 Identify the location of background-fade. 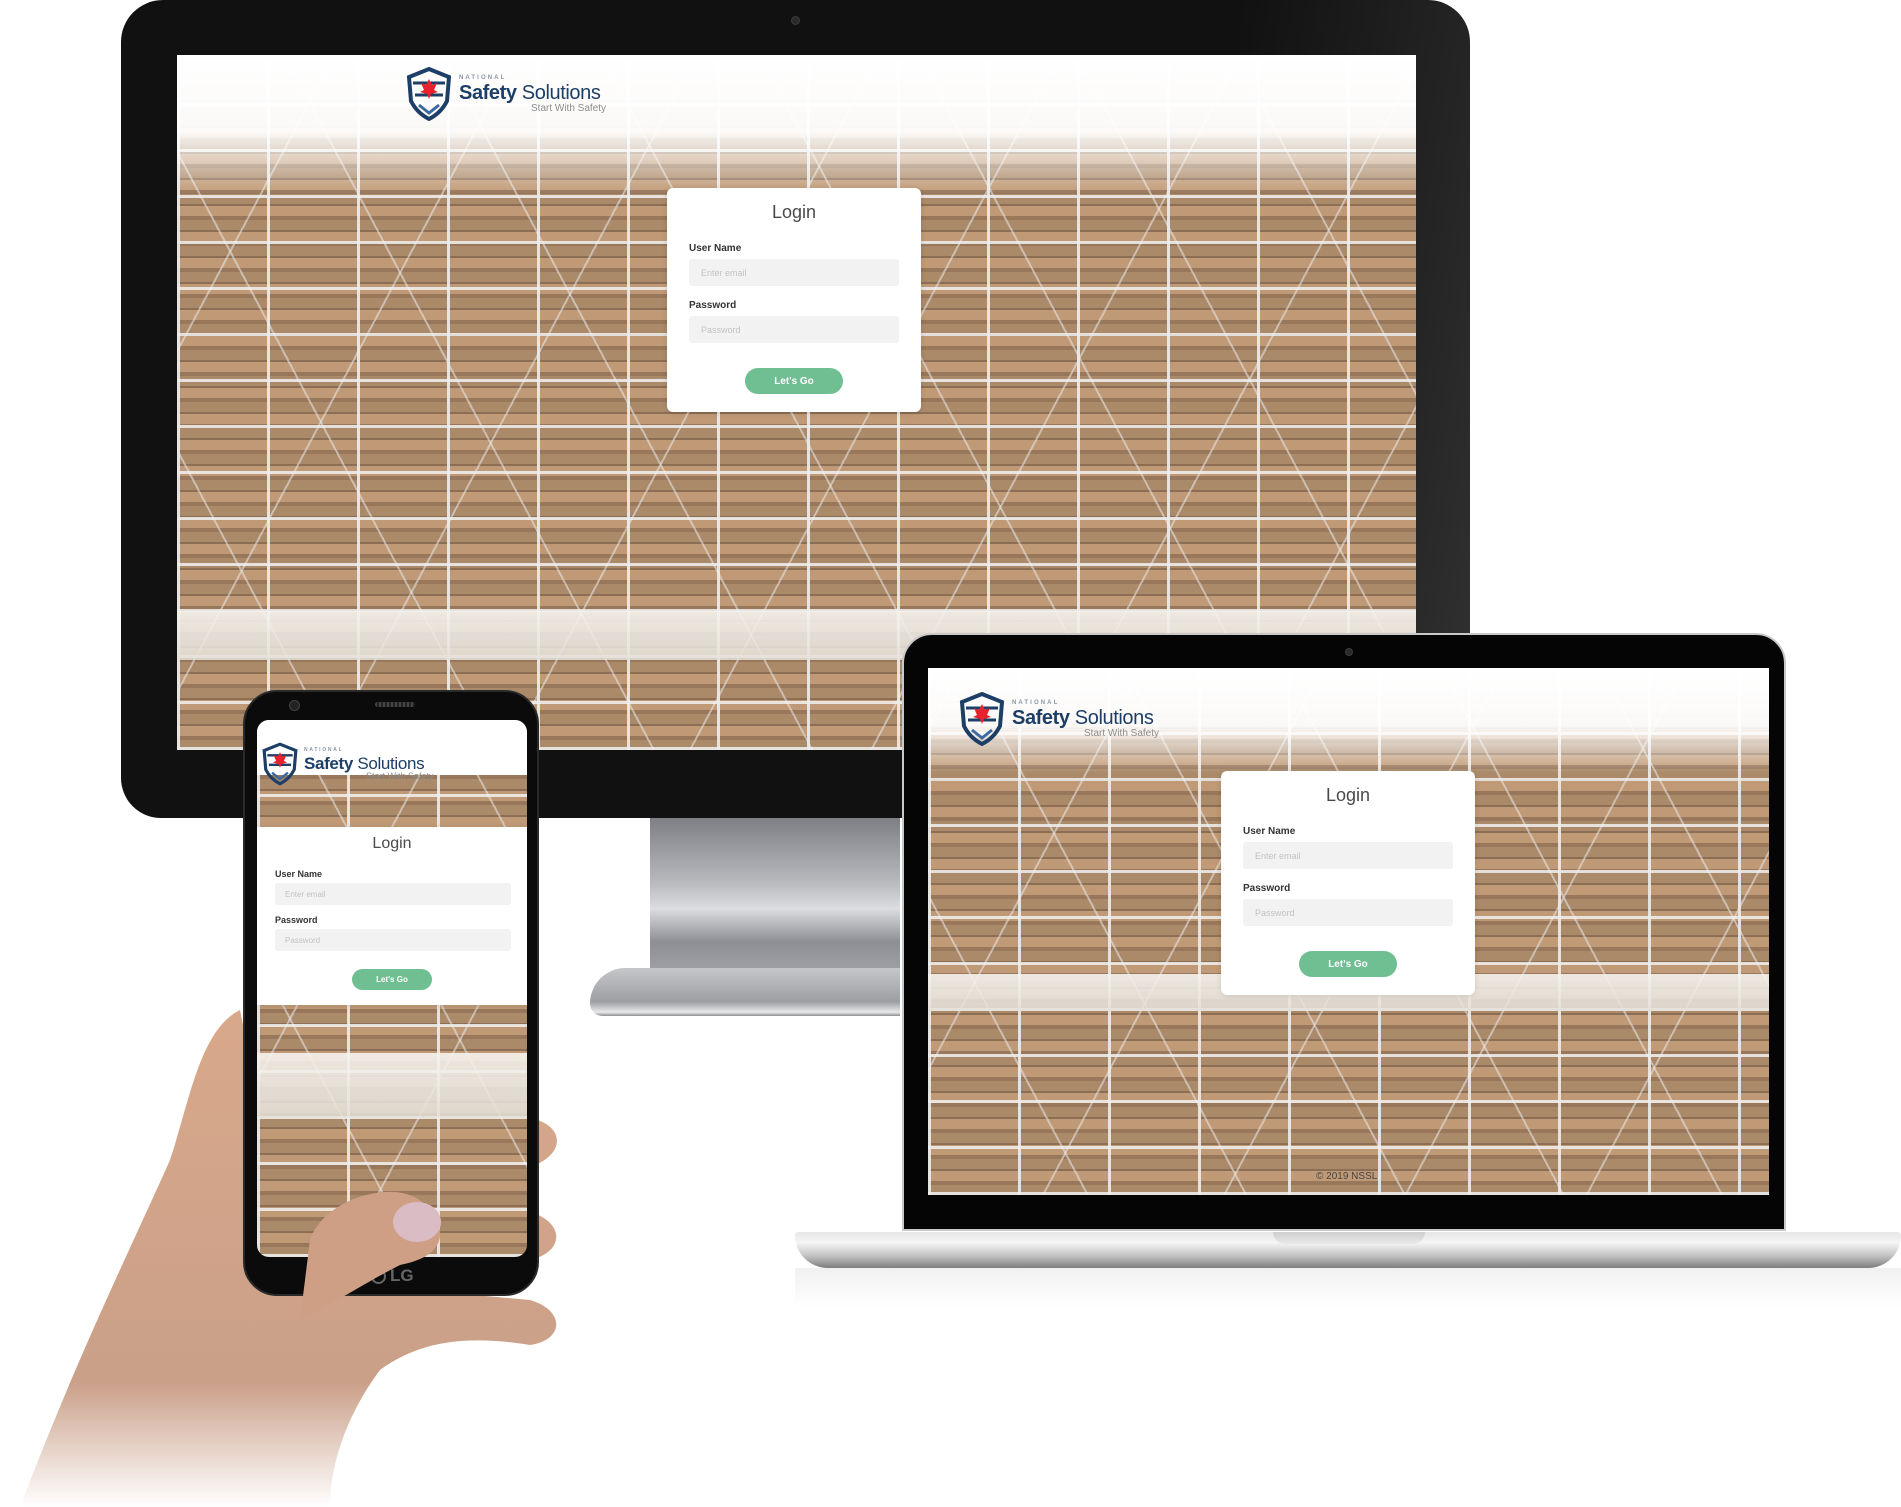
(796, 124).